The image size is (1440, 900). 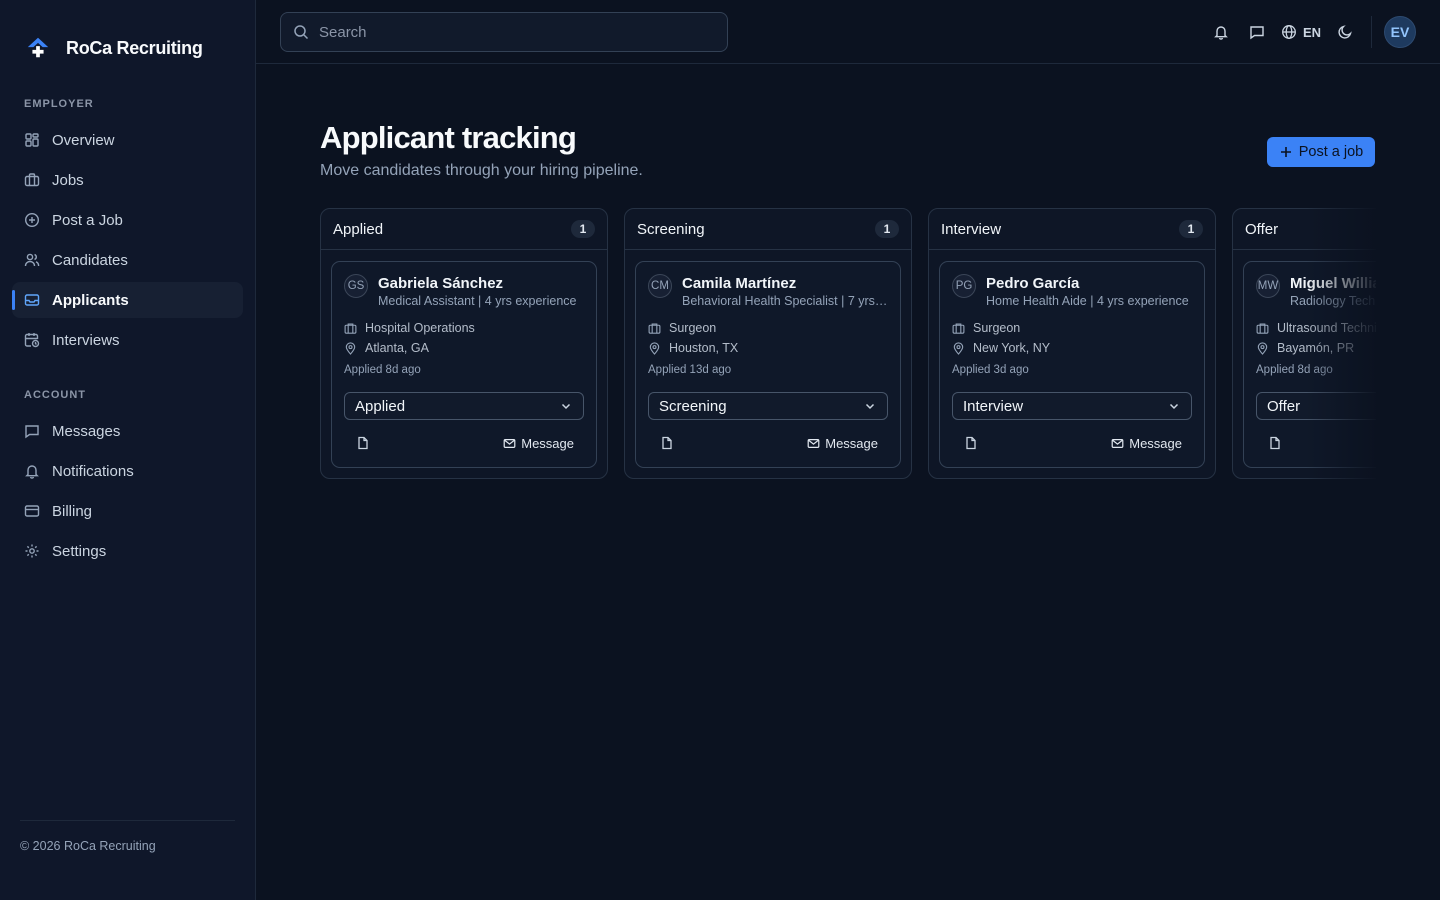 What do you see at coordinates (127, 260) in the screenshot?
I see `sidebar-item-candidates: Candidates` at bounding box center [127, 260].